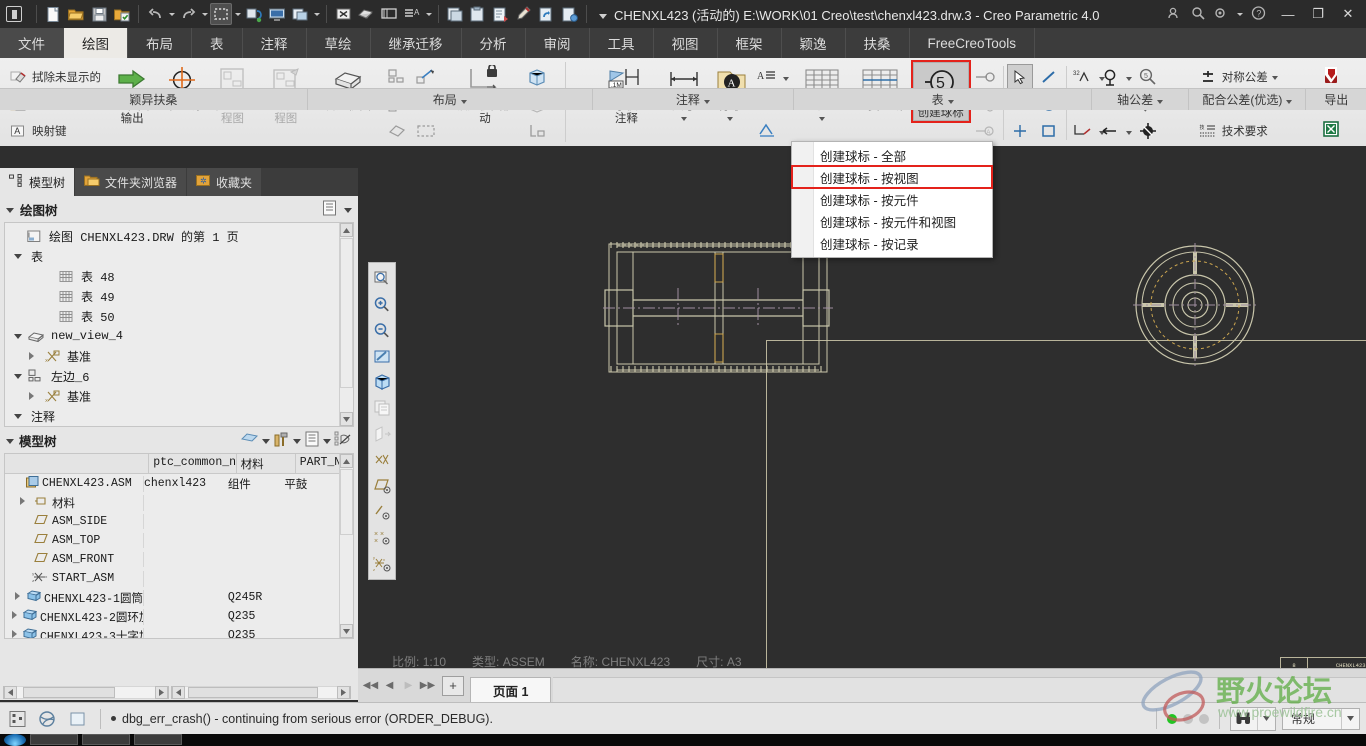 Image resolution: width=1366 pixels, height=746 pixels. Describe the element at coordinates (172, 502) in the screenshot. I see `table-row: 材料` at that location.